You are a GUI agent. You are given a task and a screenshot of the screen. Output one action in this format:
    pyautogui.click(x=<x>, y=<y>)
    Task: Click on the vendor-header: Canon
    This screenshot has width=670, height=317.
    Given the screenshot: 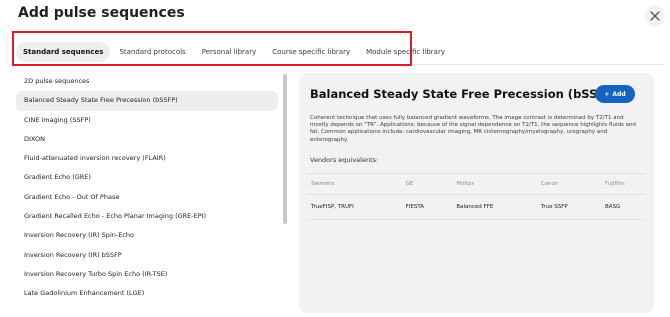 What is the action you would take?
    pyautogui.click(x=569, y=184)
    